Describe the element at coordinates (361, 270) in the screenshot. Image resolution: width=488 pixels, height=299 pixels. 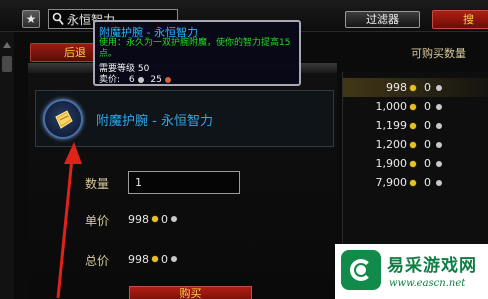
I see `watermark-logo-icon` at that location.